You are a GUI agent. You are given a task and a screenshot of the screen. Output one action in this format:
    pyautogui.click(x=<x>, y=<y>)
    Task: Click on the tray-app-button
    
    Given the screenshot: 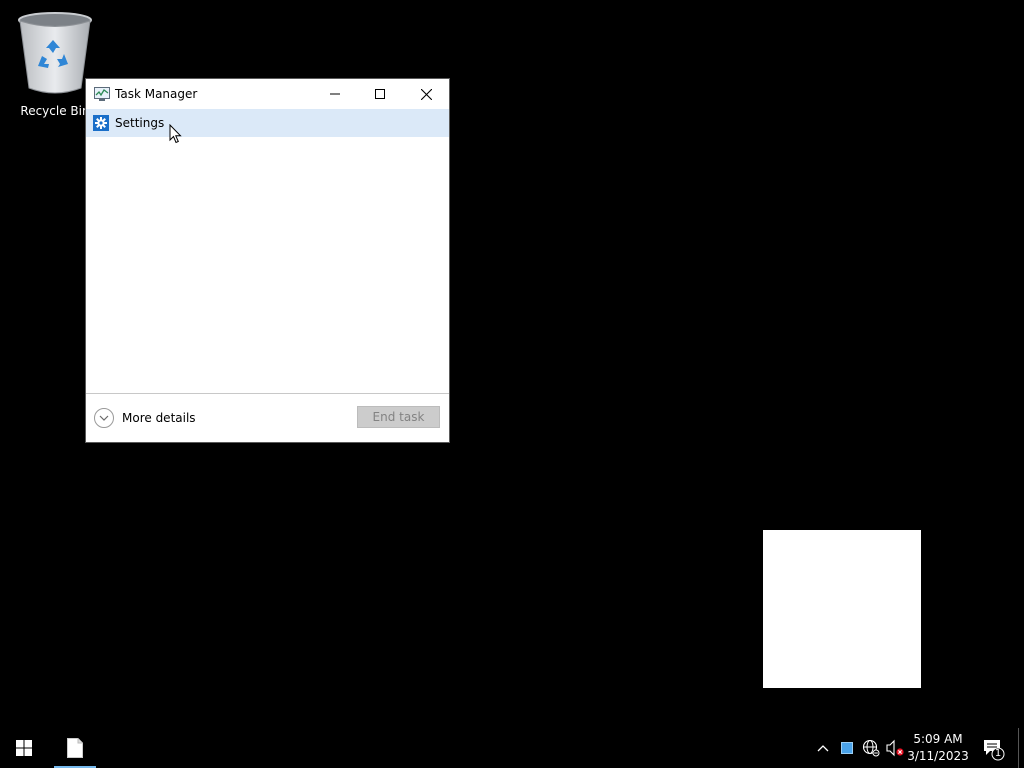 What is the action you would take?
    pyautogui.click(x=847, y=748)
    